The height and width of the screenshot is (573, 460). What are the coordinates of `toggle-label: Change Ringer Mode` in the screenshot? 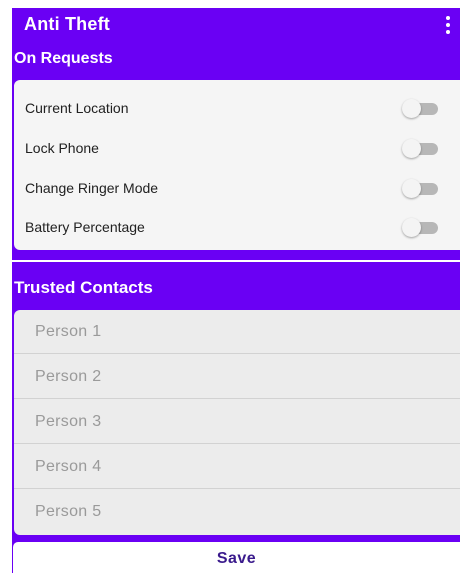 It's located at (92, 188).